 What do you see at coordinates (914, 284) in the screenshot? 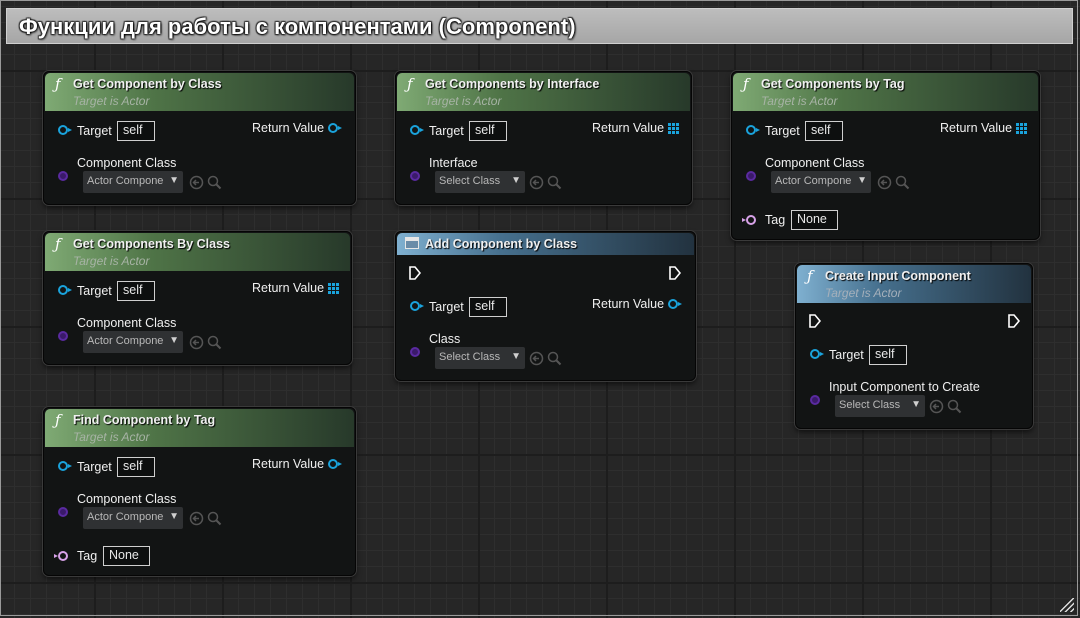
I see `node-header: ƒ Create Input Component Target is Actor` at bounding box center [914, 284].